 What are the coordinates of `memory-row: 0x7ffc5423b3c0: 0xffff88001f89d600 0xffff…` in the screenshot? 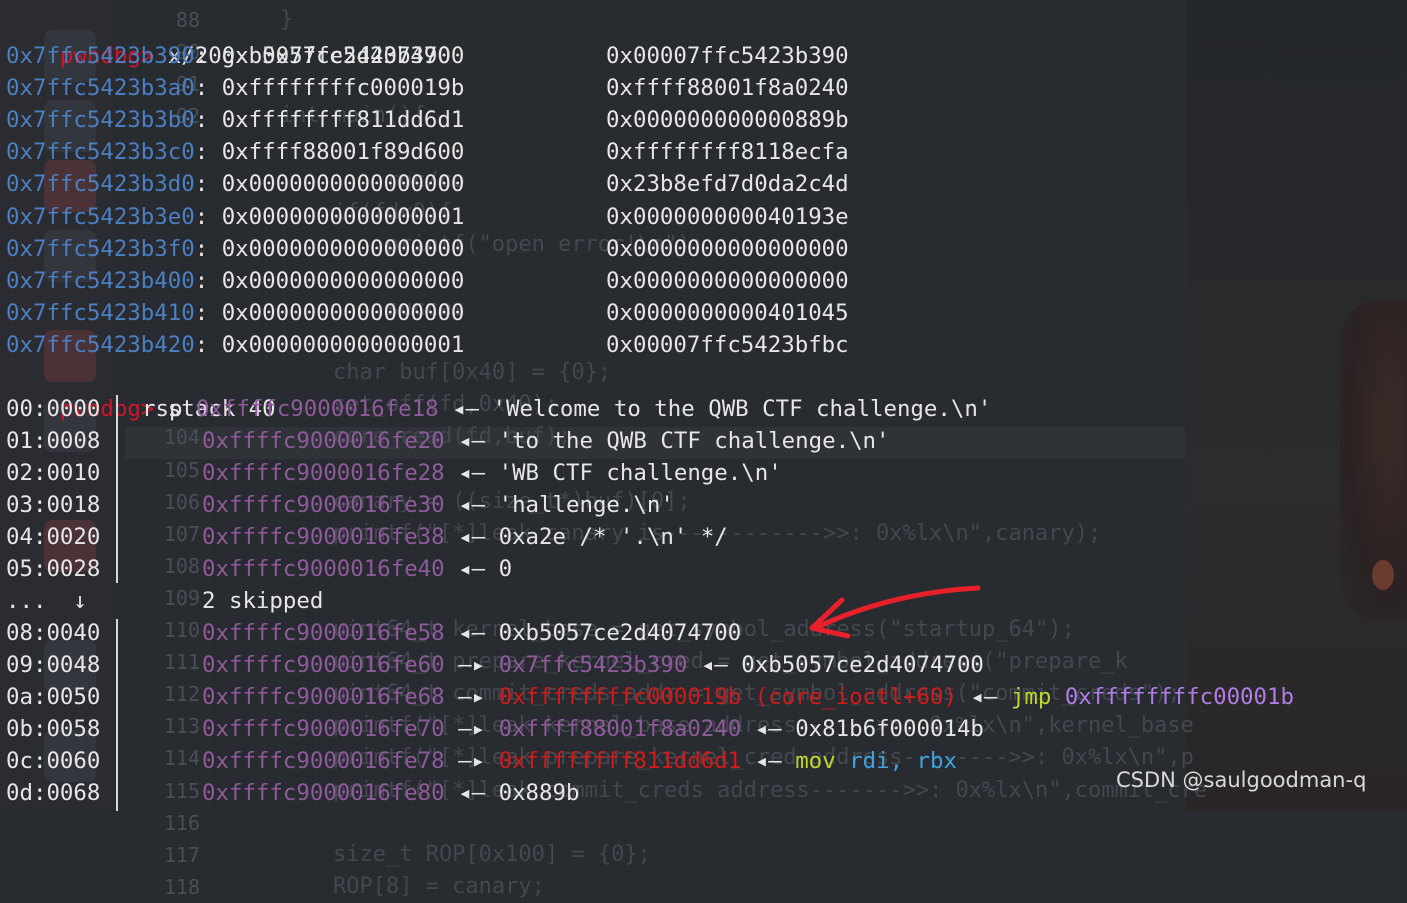 It's located at (427, 152).